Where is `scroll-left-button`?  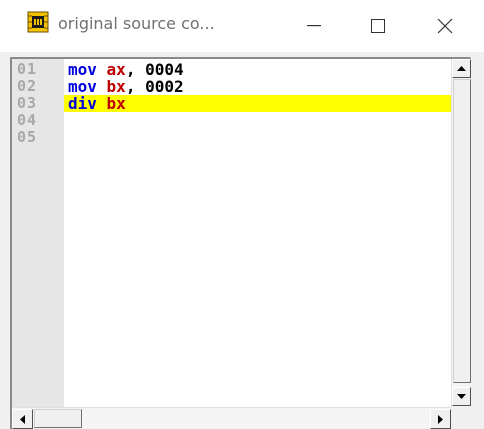
scroll-left-button is located at coordinates (22, 419).